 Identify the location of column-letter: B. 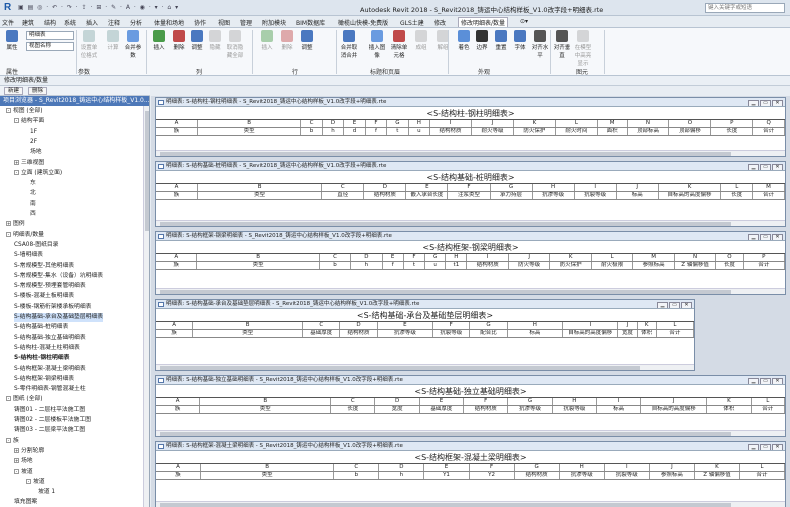
(268, 467).